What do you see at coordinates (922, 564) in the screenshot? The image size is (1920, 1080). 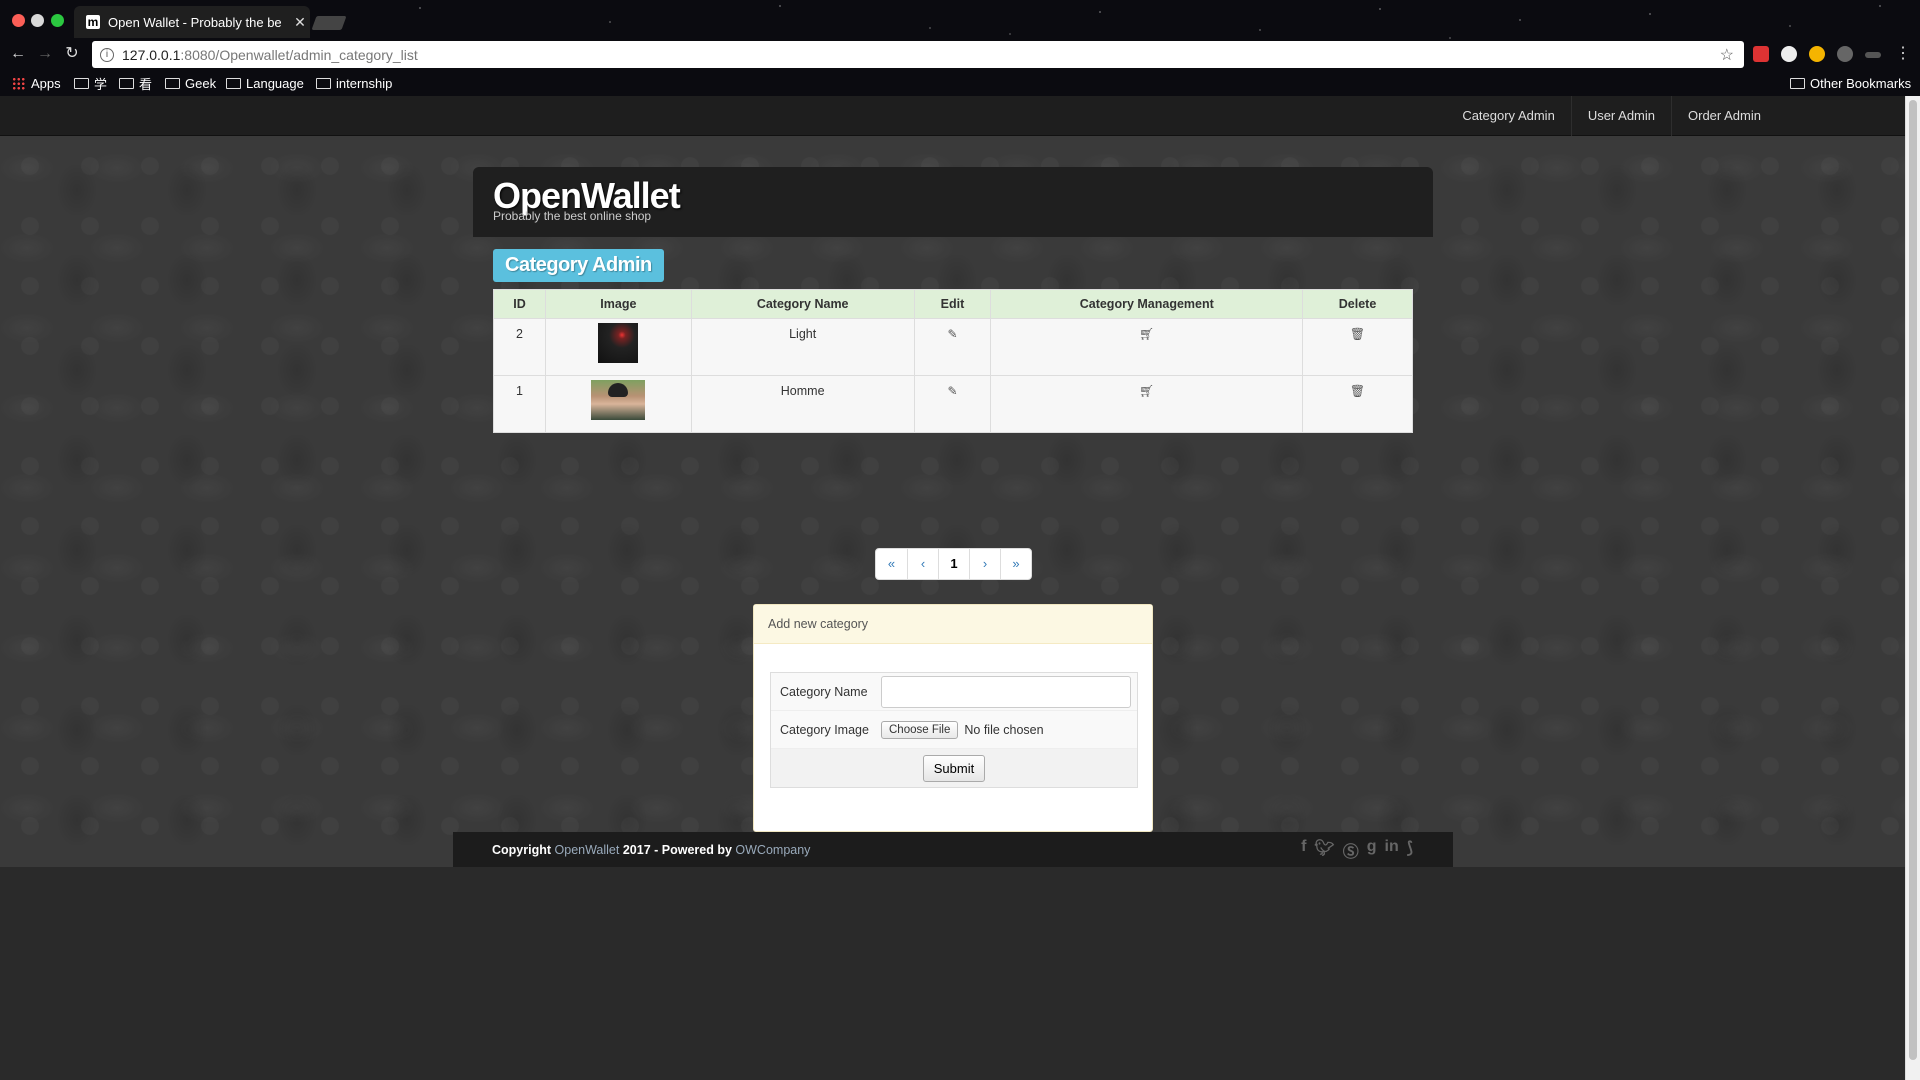 I see `page-prev-button: ‹` at bounding box center [922, 564].